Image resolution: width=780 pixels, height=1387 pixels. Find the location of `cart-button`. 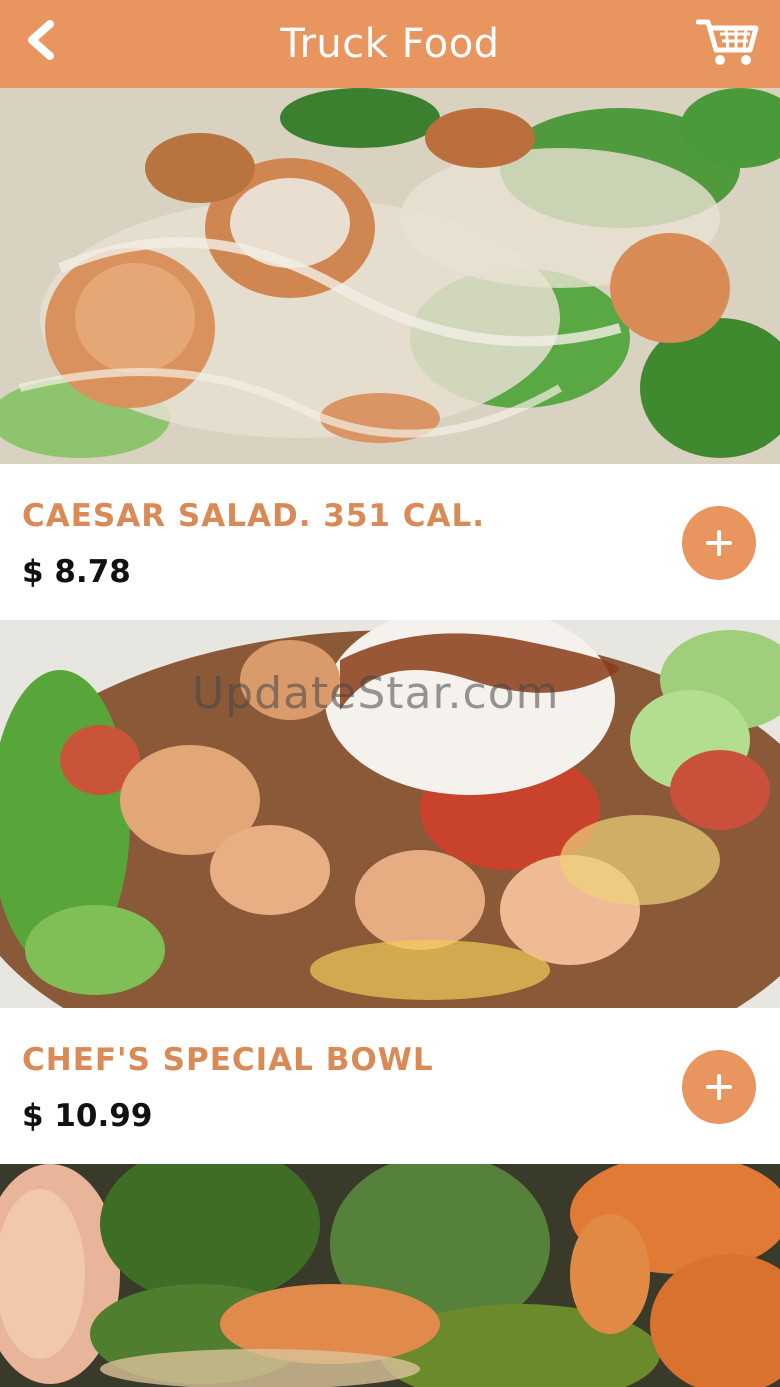

cart-button is located at coordinates (727, 42).